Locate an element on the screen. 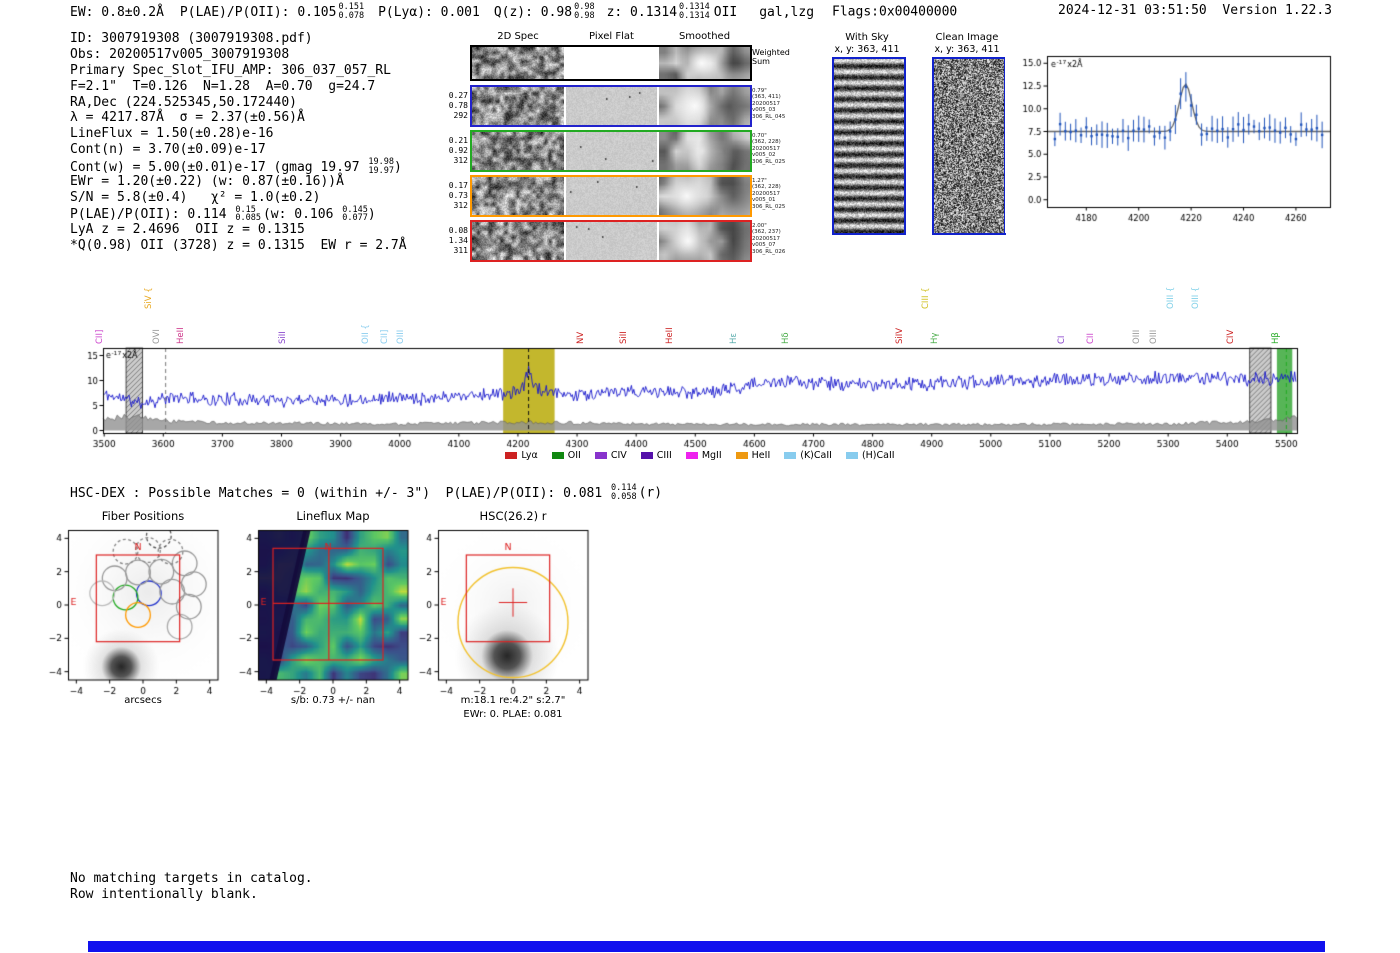 This screenshot has width=1400, height=953. info-line: ID: 3007919308 (3007919308.pdf) is located at coordinates (241, 39).